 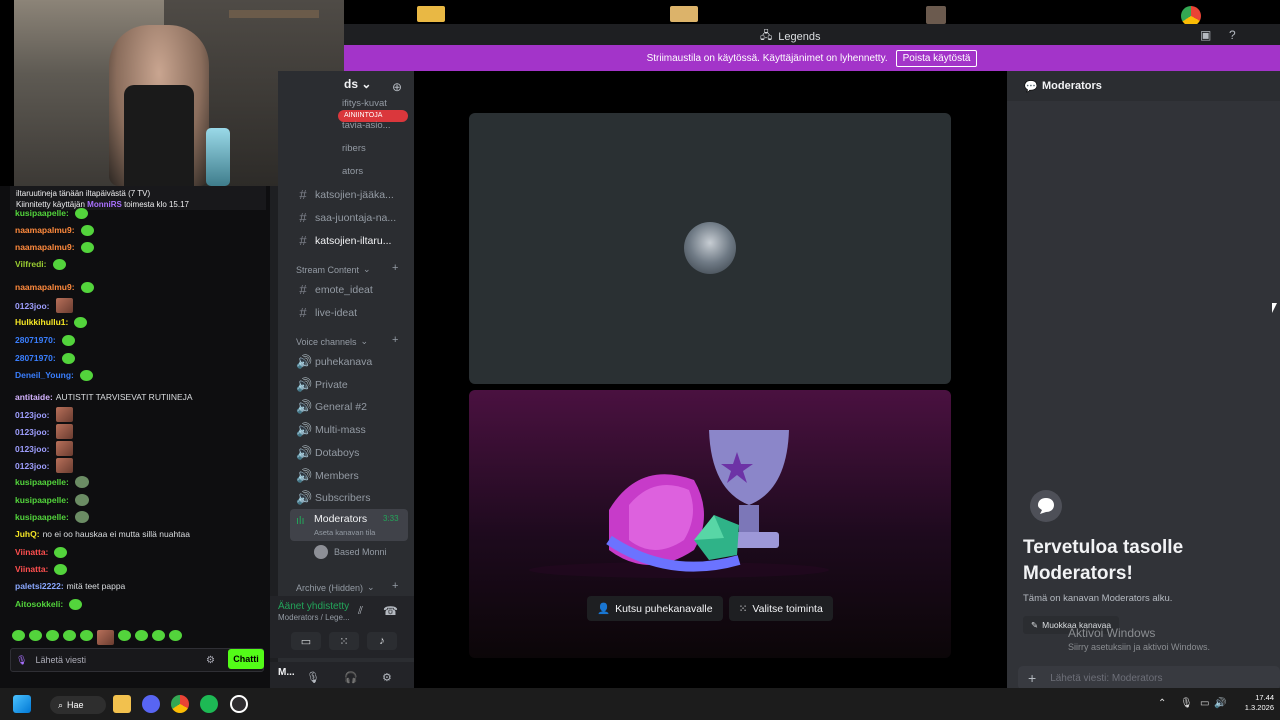 I want to click on voice-connected-status: Äänet yhdistetty, so click(x=313, y=606).